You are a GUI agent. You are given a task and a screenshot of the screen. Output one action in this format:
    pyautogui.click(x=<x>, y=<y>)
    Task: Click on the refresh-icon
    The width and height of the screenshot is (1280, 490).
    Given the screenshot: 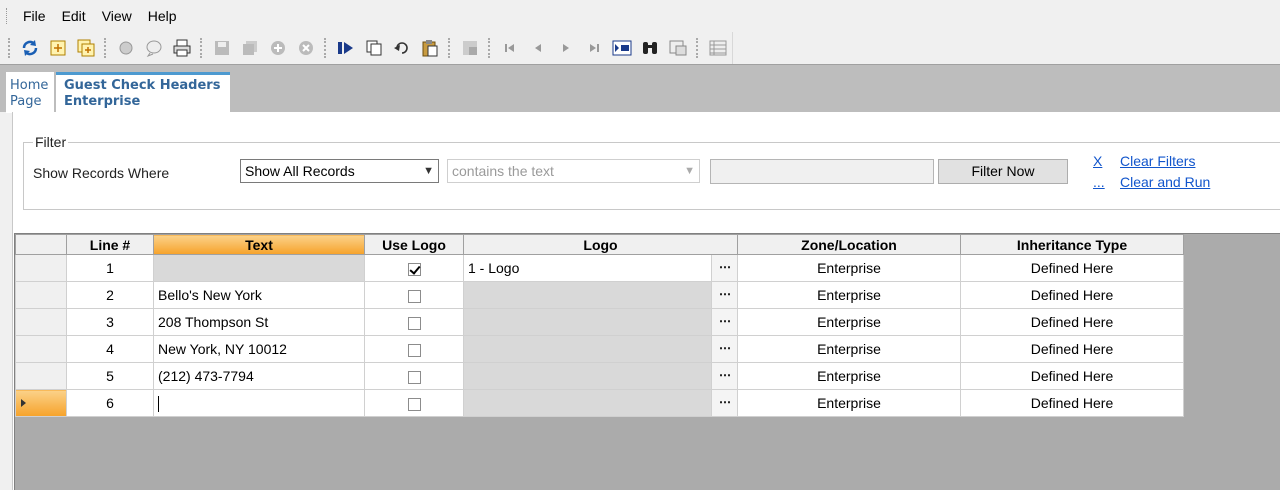 What is the action you would take?
    pyautogui.click(x=30, y=48)
    